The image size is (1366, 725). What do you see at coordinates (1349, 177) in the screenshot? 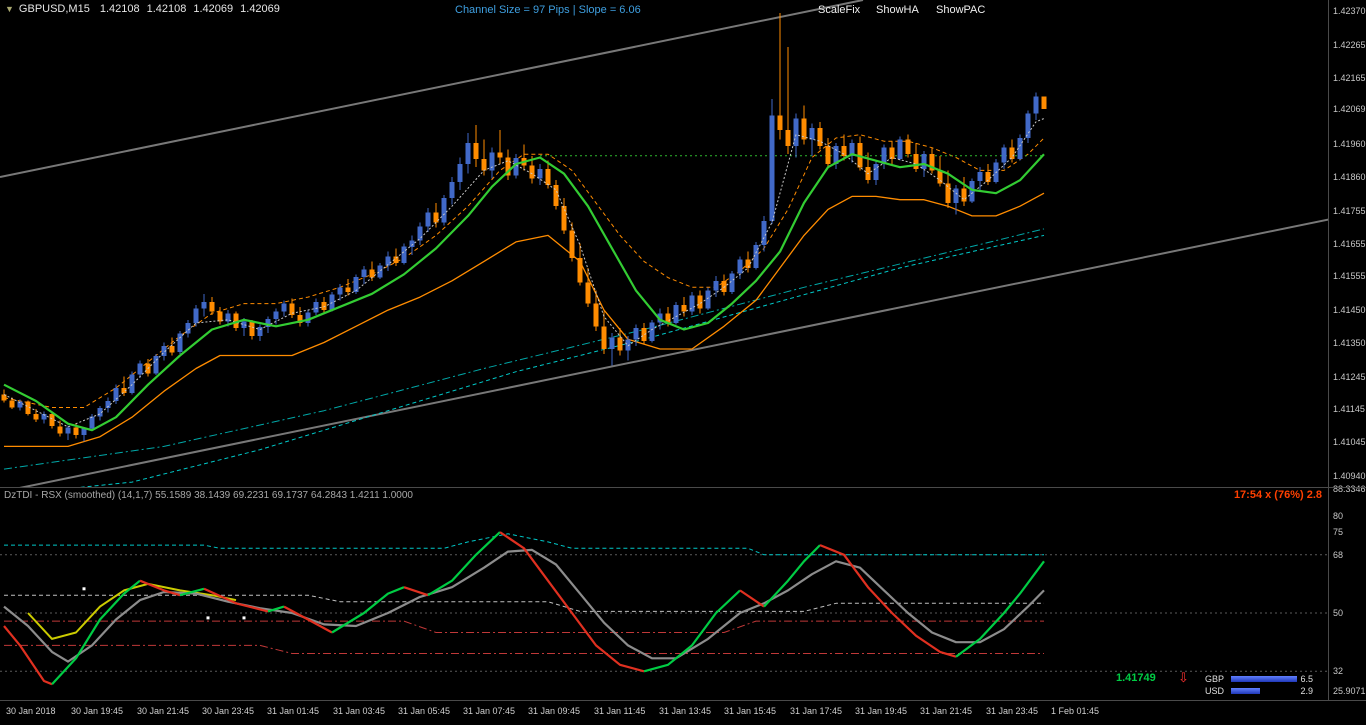
I see `price-axis-label: 1.41860` at bounding box center [1349, 177].